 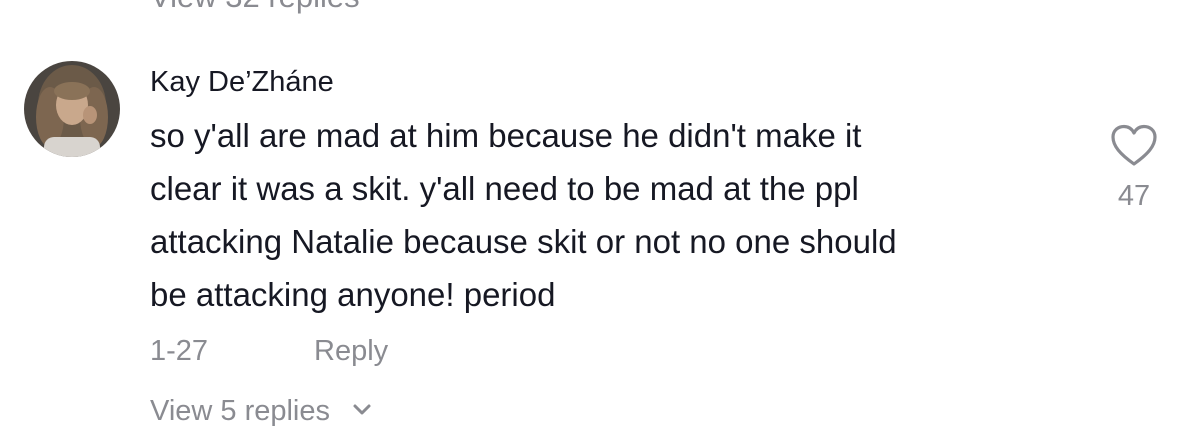 I want to click on view-replies-label: View 5 replies, so click(x=240, y=411).